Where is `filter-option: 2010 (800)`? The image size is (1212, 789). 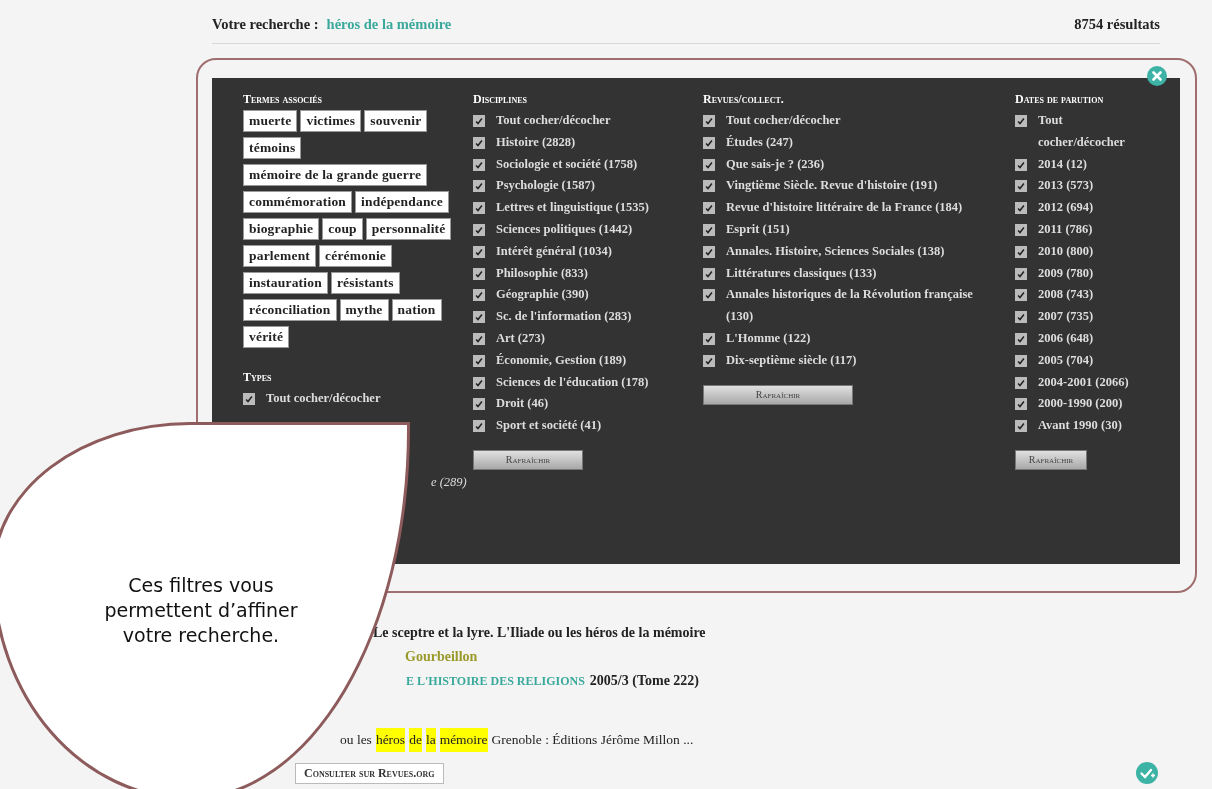 filter-option: 2010 (800) is located at coordinates (1066, 251).